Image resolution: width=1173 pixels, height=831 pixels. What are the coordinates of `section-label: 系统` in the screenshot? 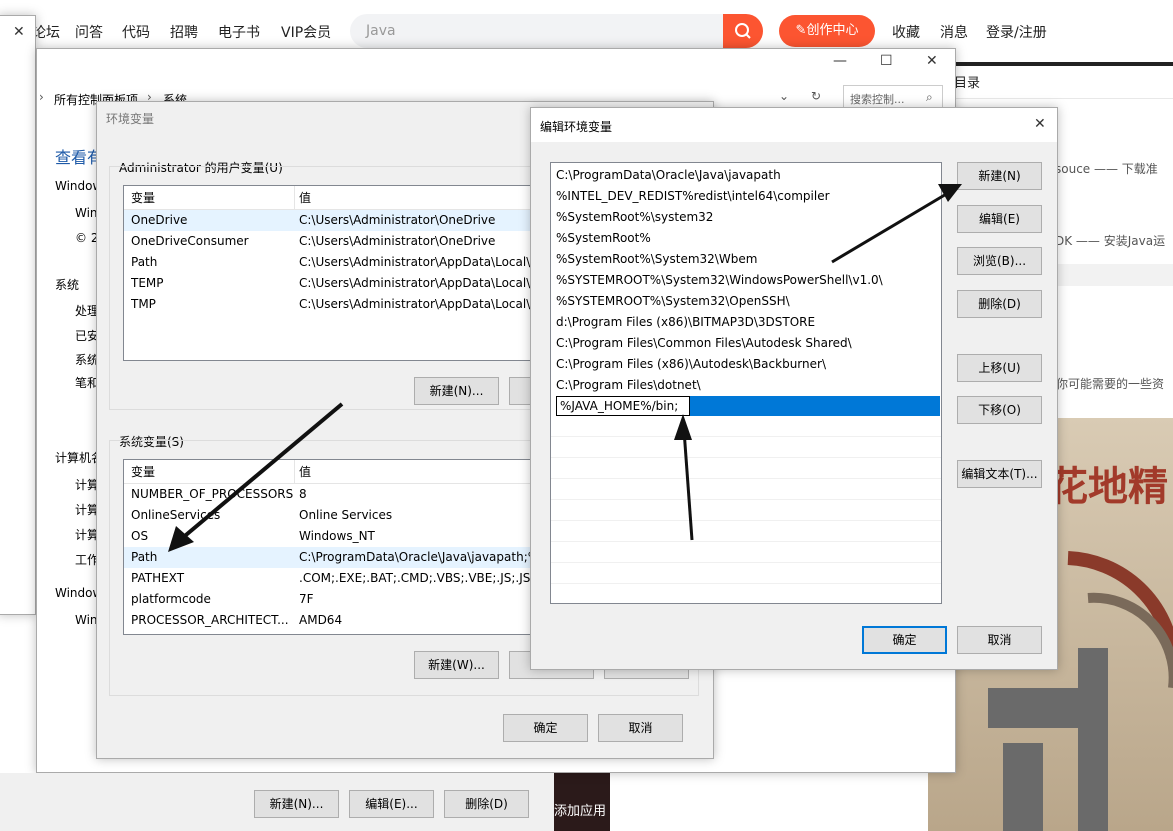 It's located at (67, 285).